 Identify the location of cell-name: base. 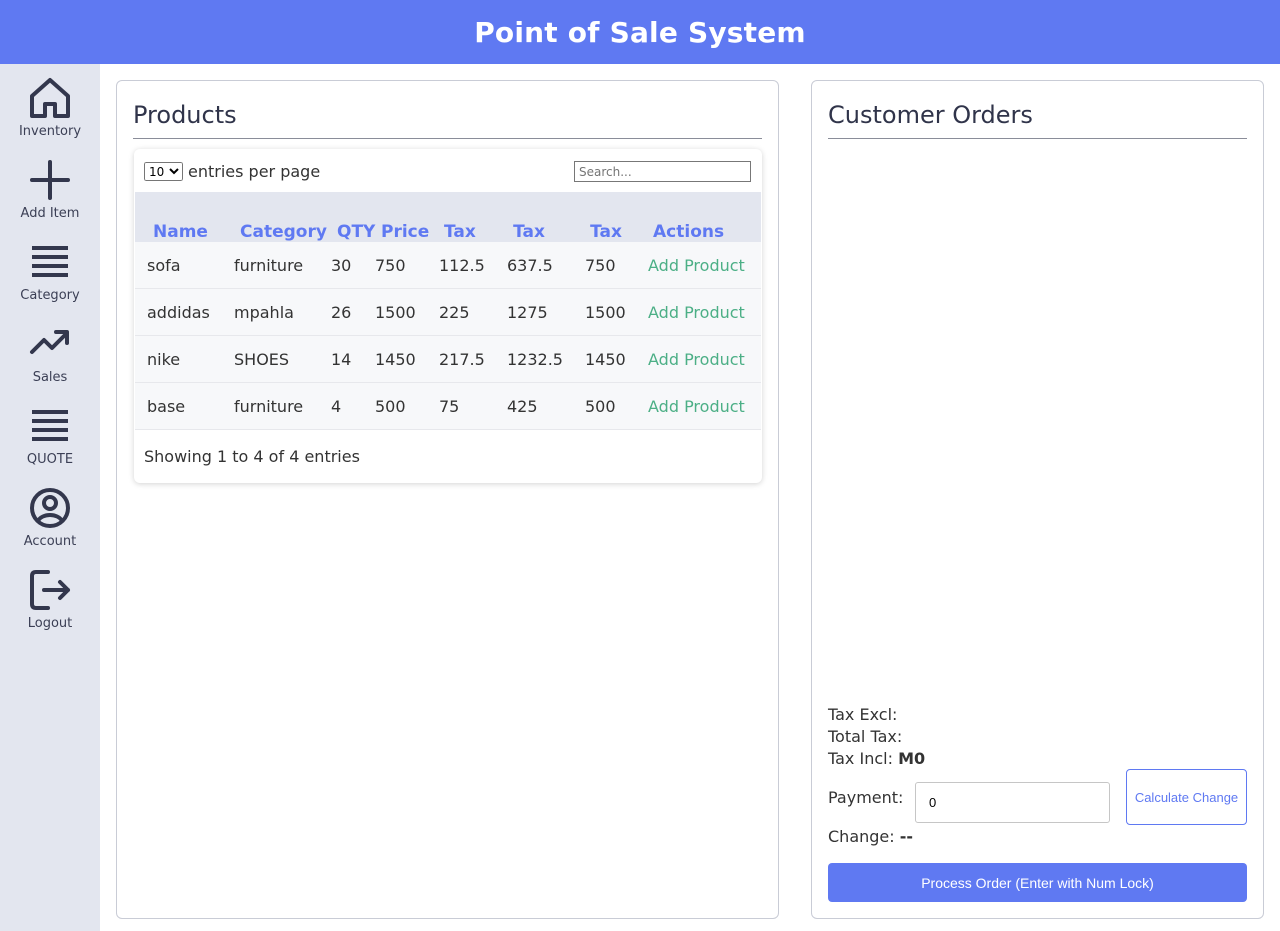
(166, 406).